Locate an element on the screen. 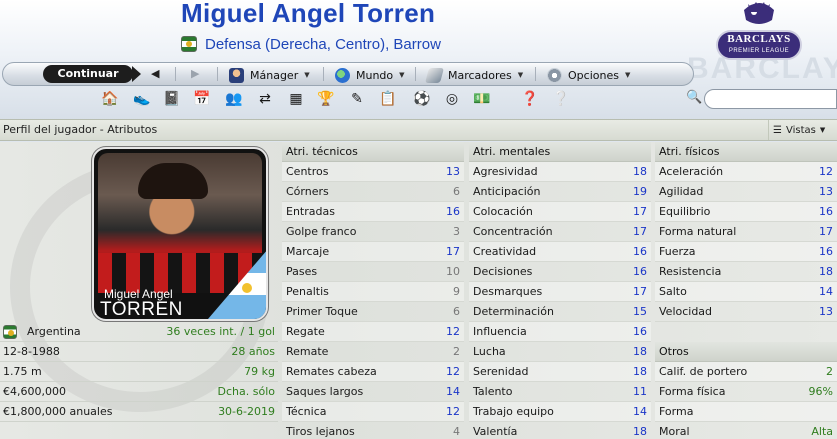 The width and height of the screenshot is (837, 439). attribute-row: Pases 10 is located at coordinates (373, 272).